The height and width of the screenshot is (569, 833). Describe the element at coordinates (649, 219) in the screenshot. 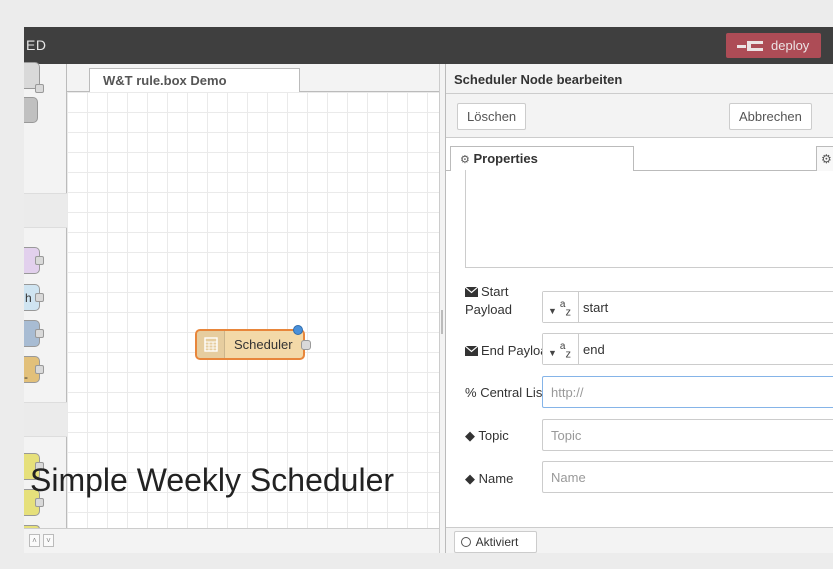

I see `schedule-editor-area` at that location.